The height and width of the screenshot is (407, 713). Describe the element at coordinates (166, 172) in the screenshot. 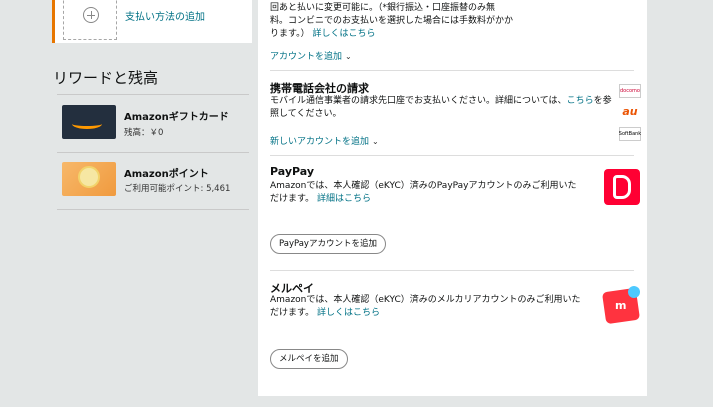

I see `points-title: Amazonポイント` at that location.